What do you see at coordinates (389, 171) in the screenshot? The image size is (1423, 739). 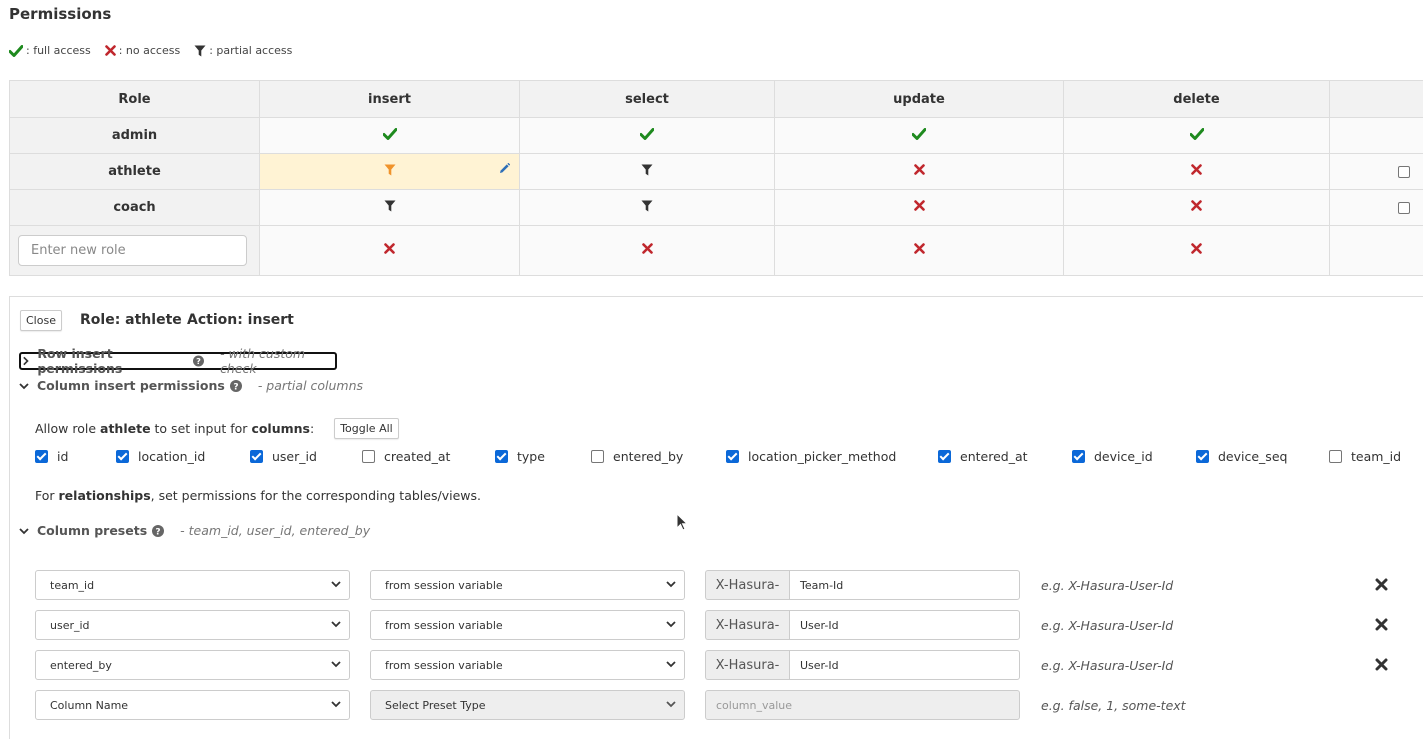 I see `cell-athlete-insert` at bounding box center [389, 171].